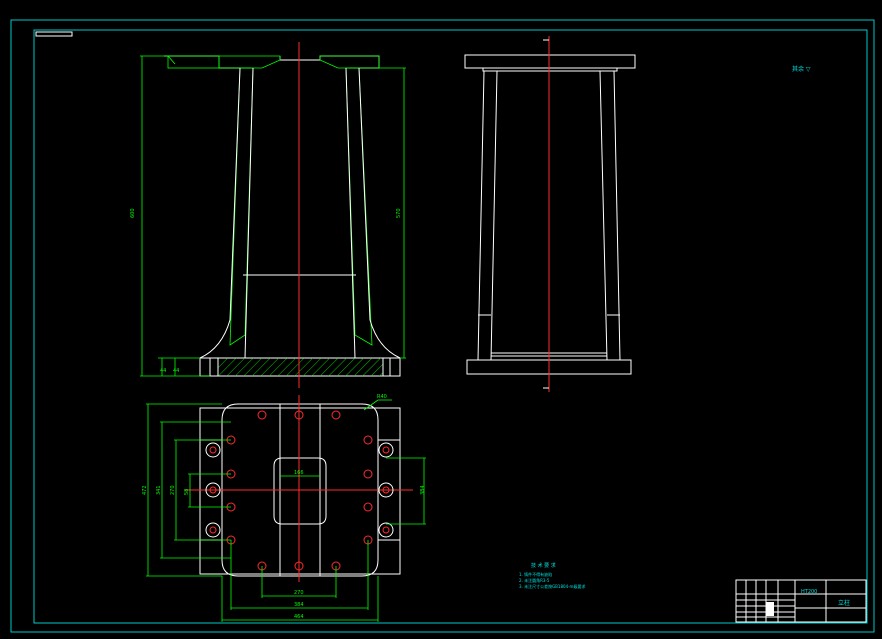 The width and height of the screenshot is (882, 639). Describe the element at coordinates (284, 508) in the screenshot. I see `plan-view: 472 341 270 58 384 166 270 384 464 R40` at that location.